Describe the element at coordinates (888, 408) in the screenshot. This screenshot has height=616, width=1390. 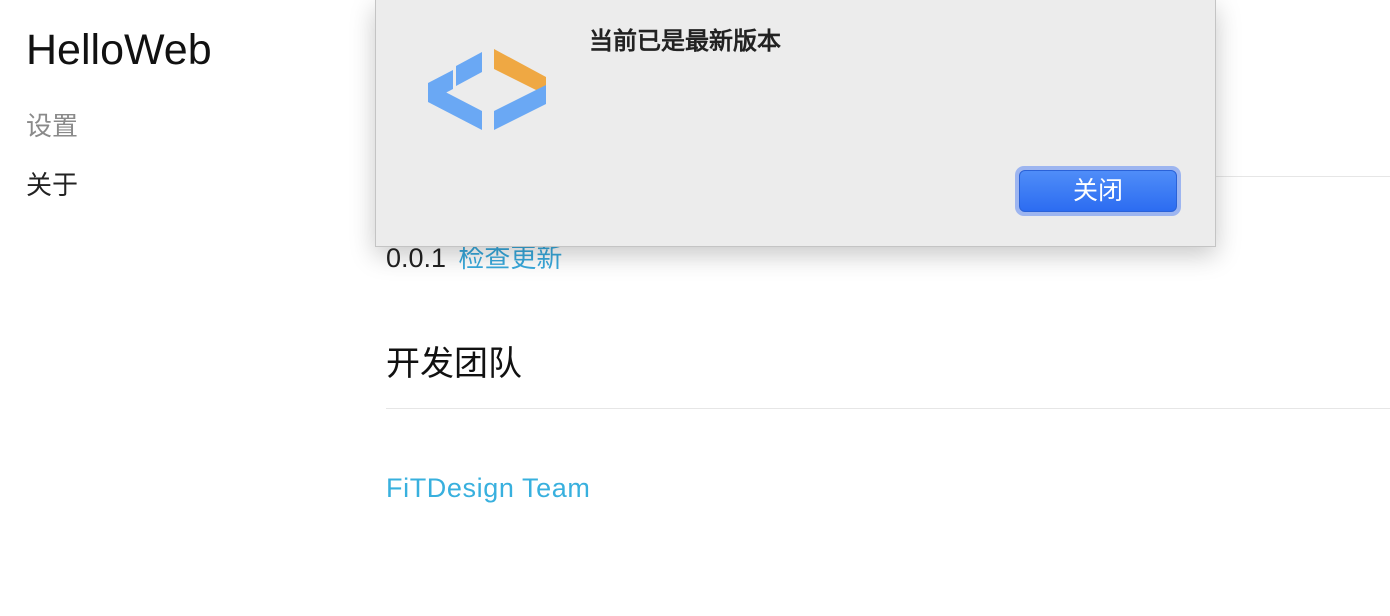
I see `section-divider` at that location.